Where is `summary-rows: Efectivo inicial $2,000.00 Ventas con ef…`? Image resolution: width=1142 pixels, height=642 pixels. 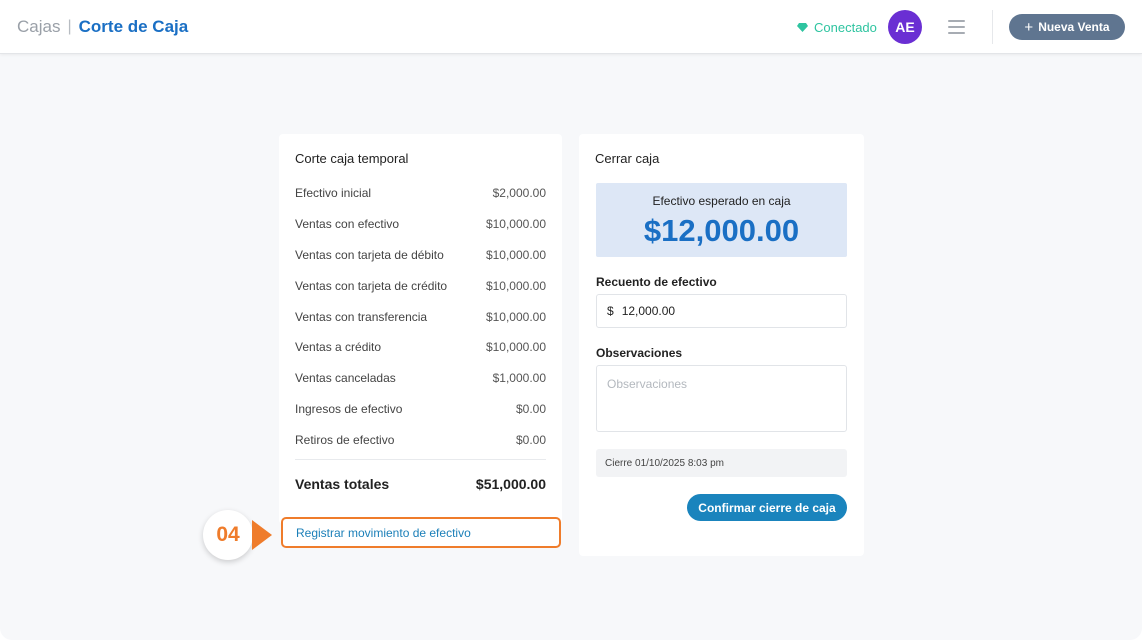
summary-rows: Efectivo inicial $2,000.00 Ventas con ef… is located at coordinates (420, 316).